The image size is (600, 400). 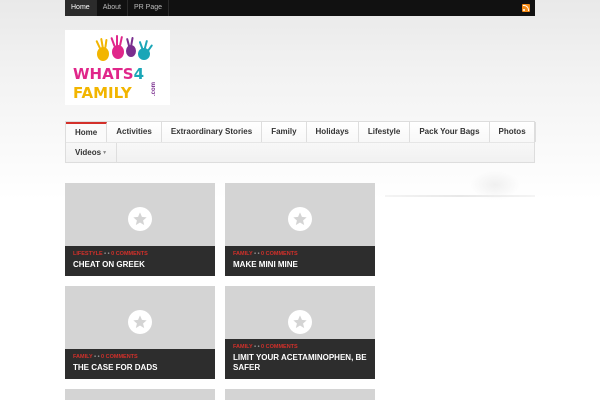 What do you see at coordinates (333, 132) in the screenshot?
I see `nav-item-holidays: Holidays` at bounding box center [333, 132].